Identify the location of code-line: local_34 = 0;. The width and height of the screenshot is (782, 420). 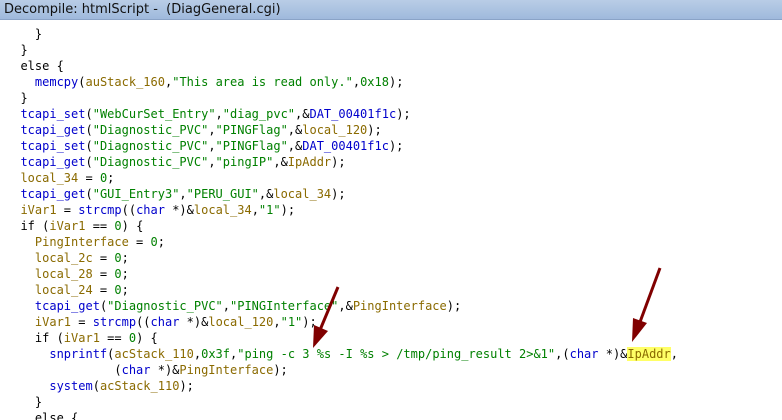
(60, 178).